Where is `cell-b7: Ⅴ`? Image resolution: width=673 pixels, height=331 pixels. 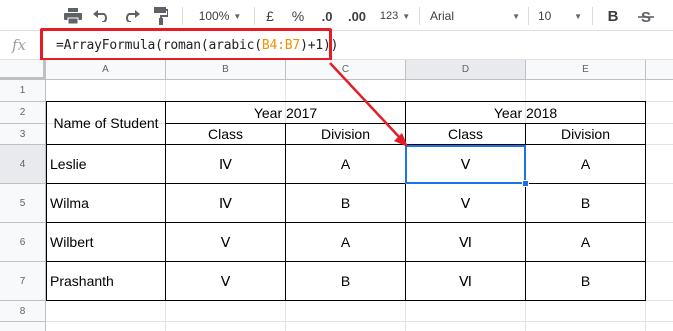 cell-b7: Ⅴ is located at coordinates (225, 281).